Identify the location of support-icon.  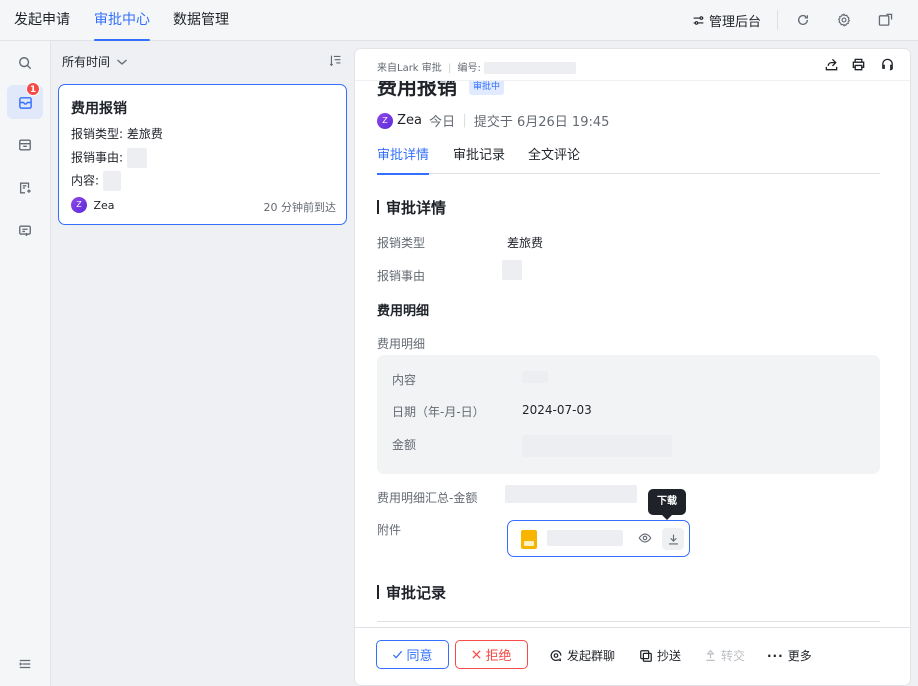
(887, 66).